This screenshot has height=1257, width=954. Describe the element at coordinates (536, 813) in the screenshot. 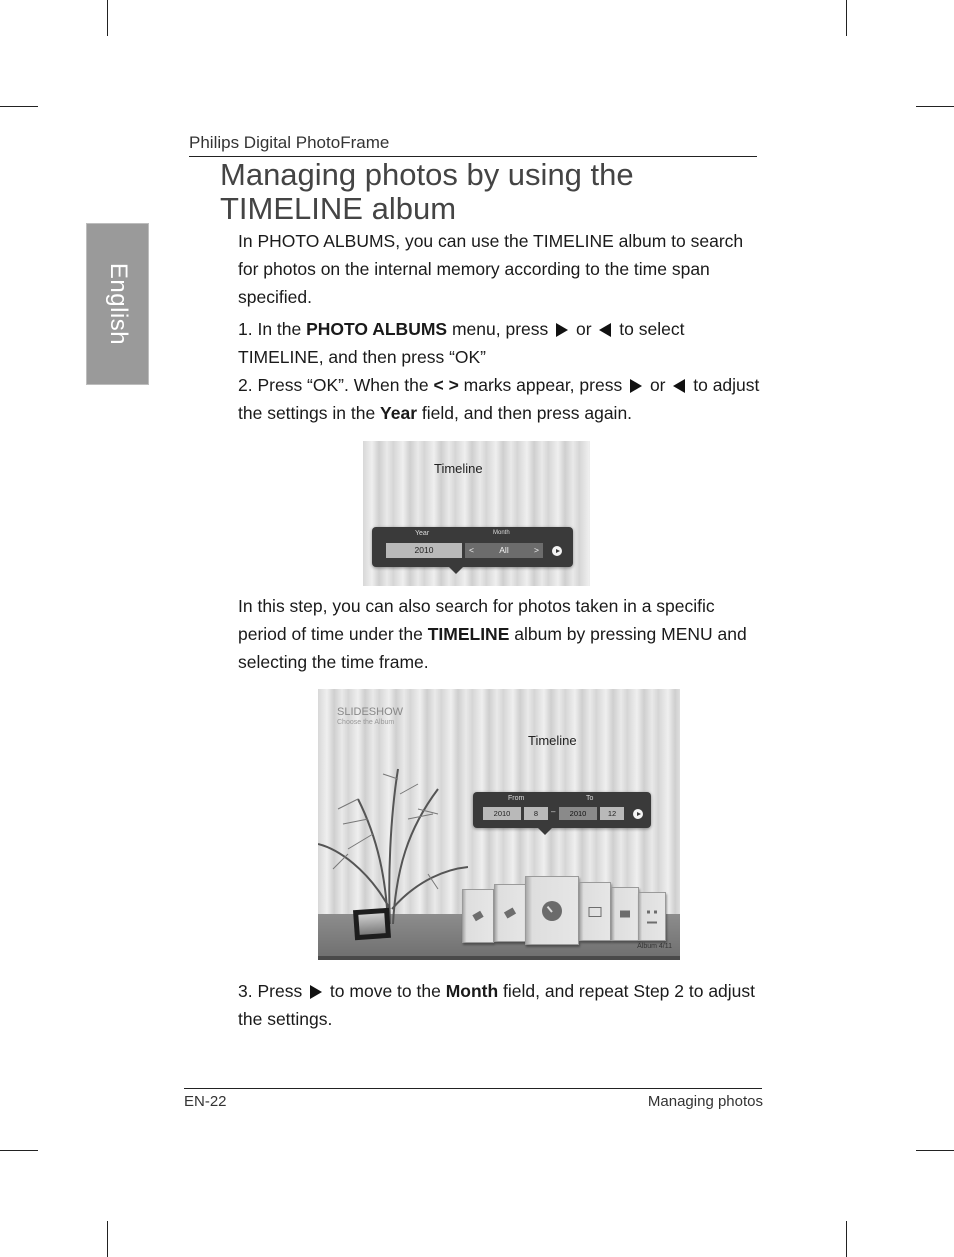

I see `from-month-field: 8` at that location.